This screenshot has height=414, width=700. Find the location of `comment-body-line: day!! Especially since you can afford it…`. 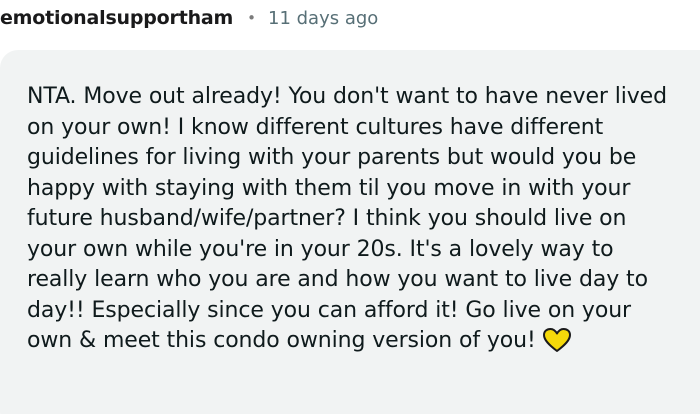

comment-body-line: day!! Especially since you can afford it… is located at coordinates (329, 310).